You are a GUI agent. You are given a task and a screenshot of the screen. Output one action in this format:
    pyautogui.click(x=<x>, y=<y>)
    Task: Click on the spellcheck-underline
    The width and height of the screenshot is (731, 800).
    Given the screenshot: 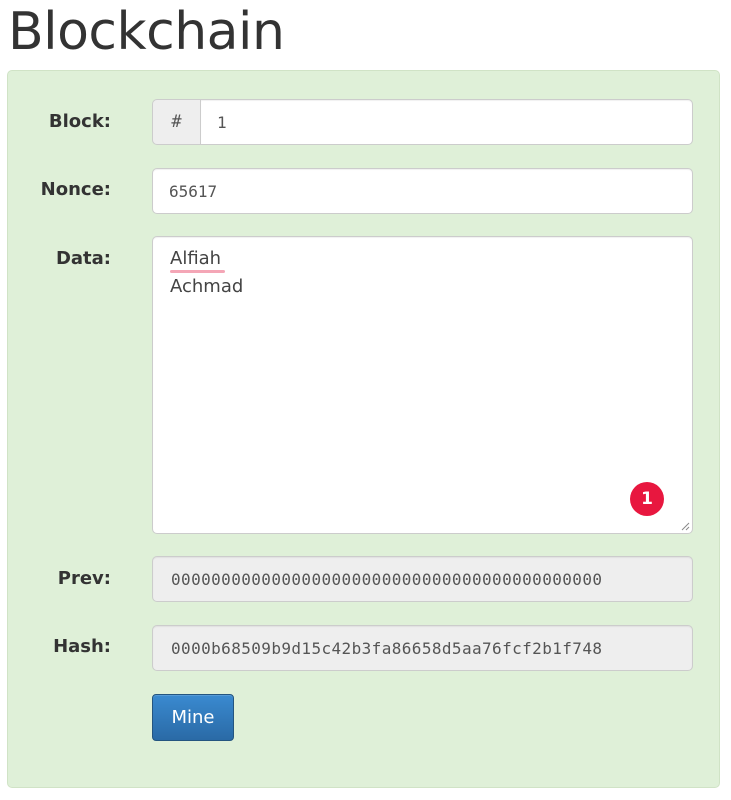 What is the action you would take?
    pyautogui.click(x=197, y=271)
    